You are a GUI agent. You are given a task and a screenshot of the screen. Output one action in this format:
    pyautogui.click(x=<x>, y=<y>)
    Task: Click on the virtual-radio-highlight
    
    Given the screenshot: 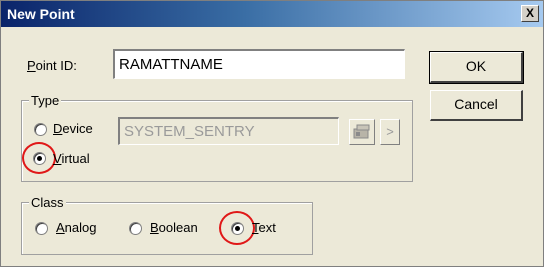 What is the action you would take?
    pyautogui.click(x=39, y=158)
    